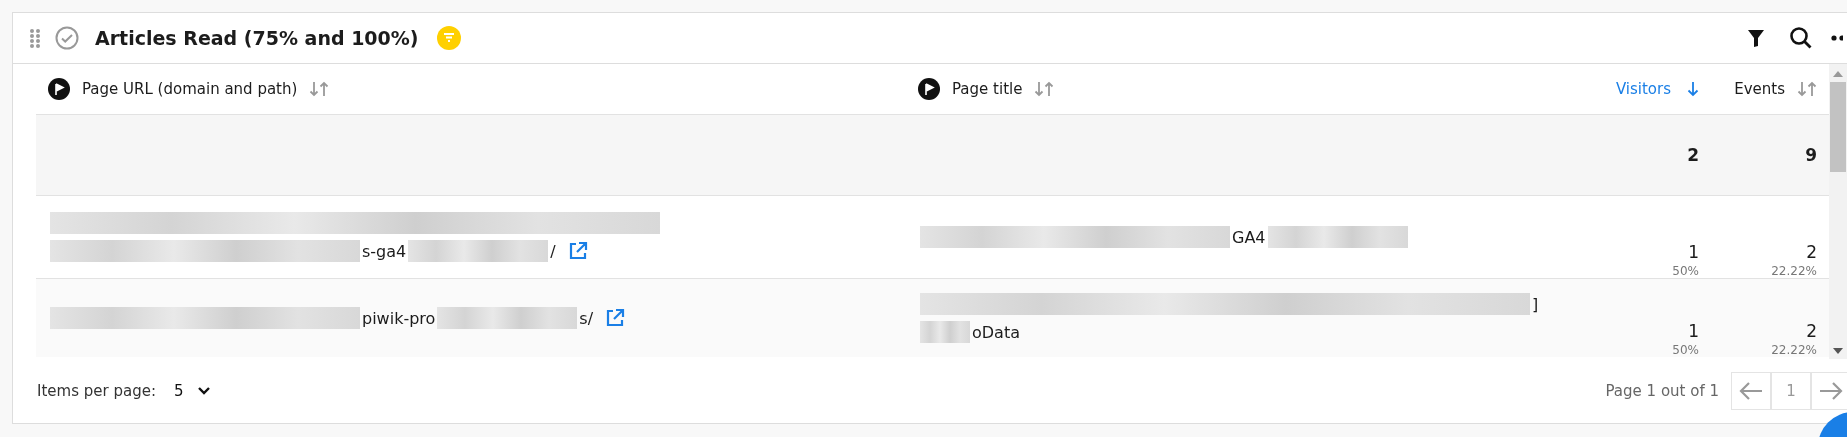 The height and width of the screenshot is (437, 1847). Describe the element at coordinates (192, 391) in the screenshot. I see `items-per-page-select: 5` at that location.